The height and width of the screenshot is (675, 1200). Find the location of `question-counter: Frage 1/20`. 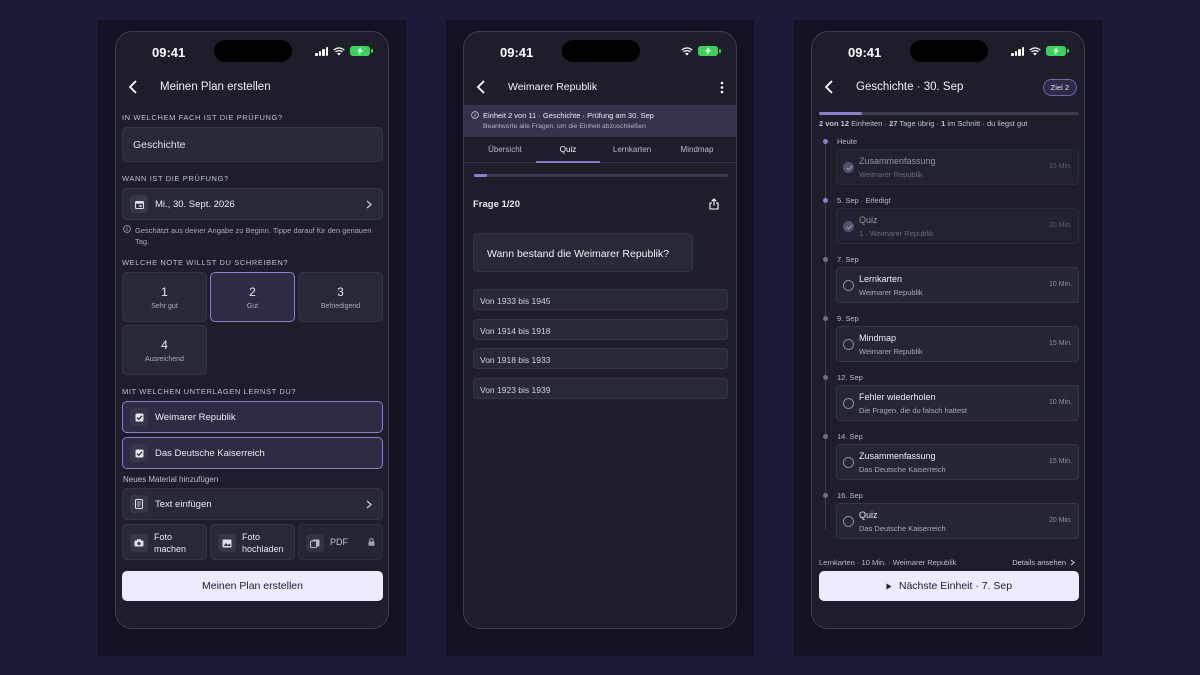

question-counter: Frage 1/20 is located at coordinates (496, 204).